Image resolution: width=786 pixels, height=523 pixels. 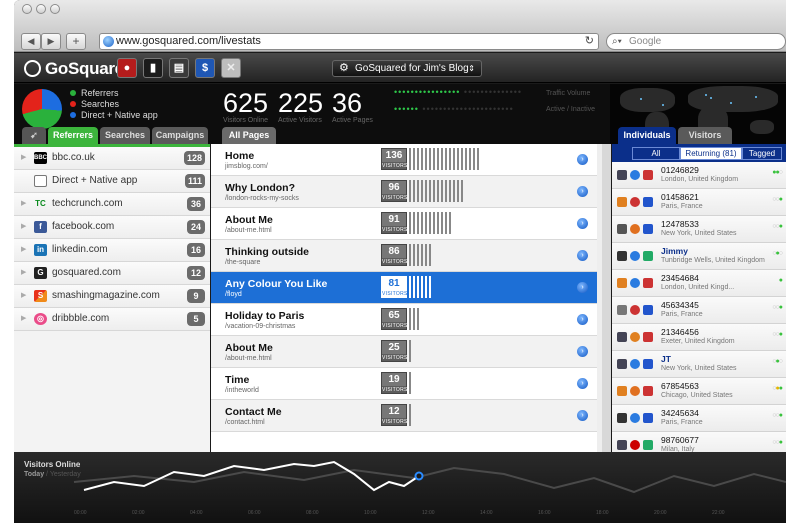 What do you see at coordinates (699, 418) in the screenshot?
I see `individual-row: 34245634 Paris, France ○○●` at bounding box center [699, 418].